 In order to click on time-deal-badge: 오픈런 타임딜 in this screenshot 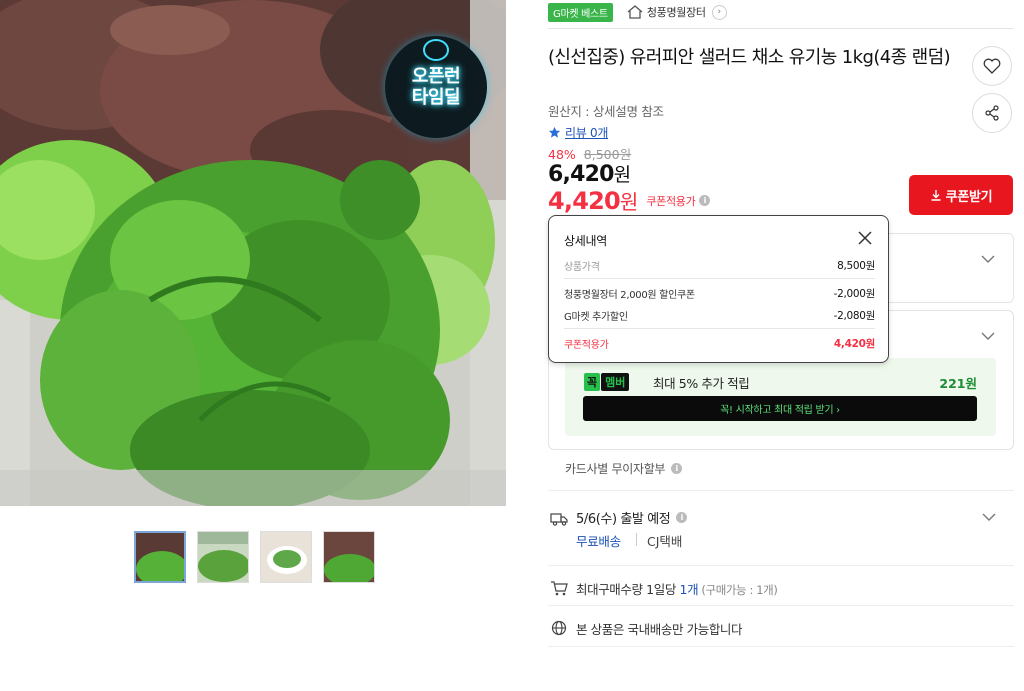, I will do `click(436, 87)`.